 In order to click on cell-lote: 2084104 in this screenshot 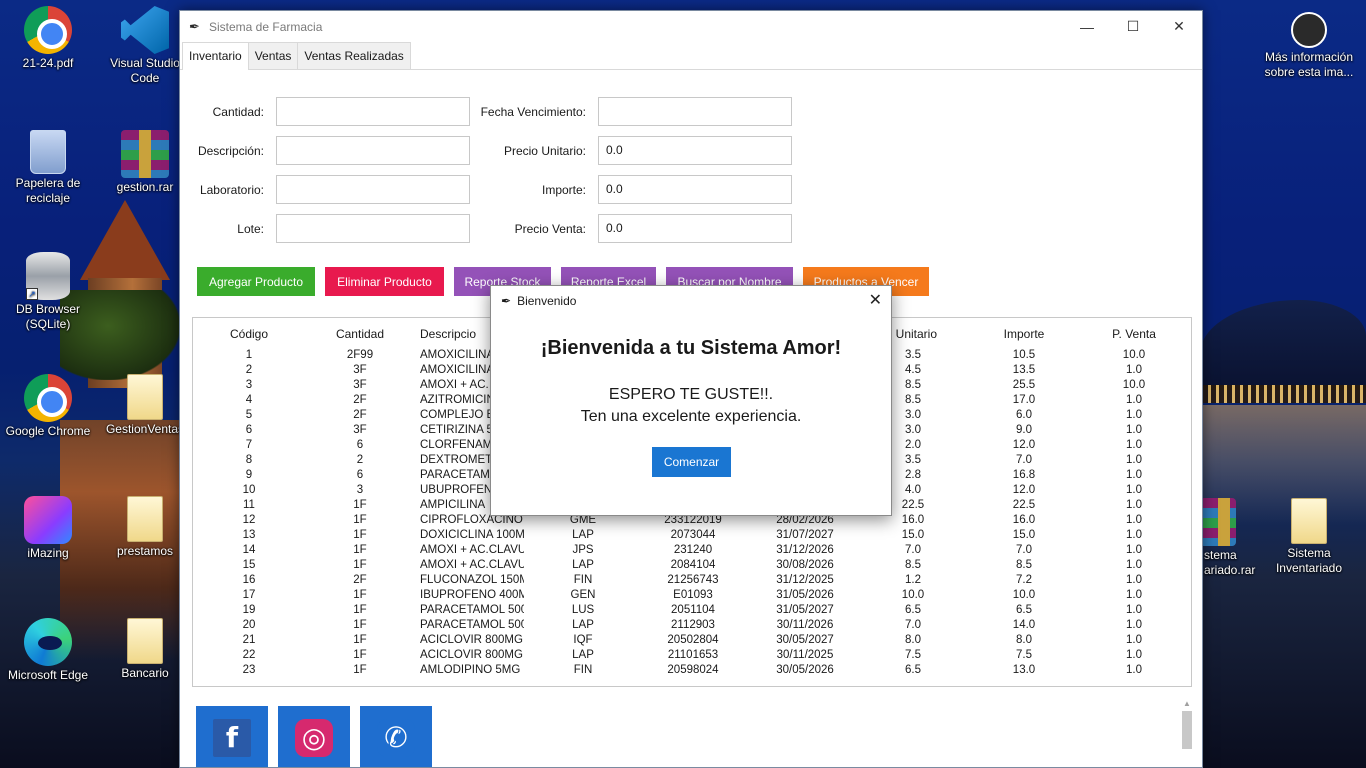, I will do `click(693, 565)`.